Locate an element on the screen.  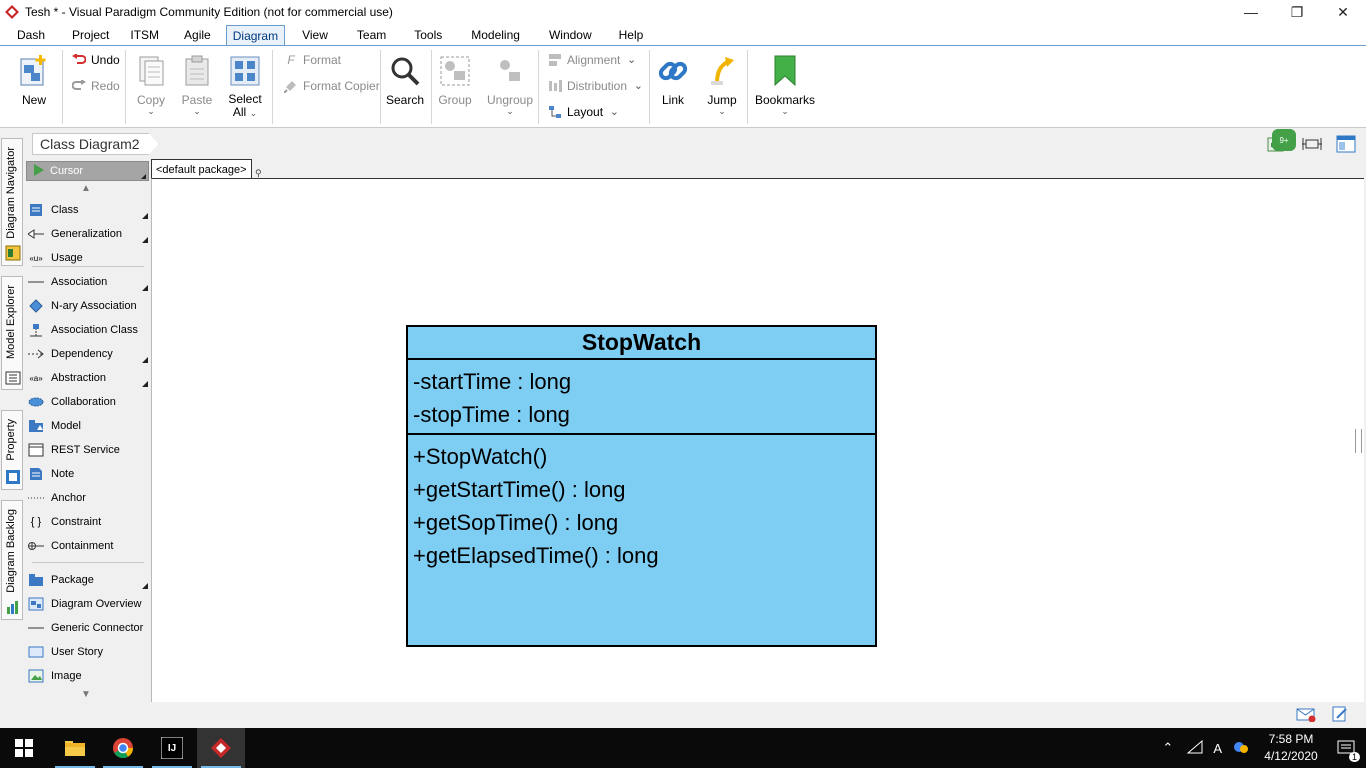
diagram-overview-icon is located at coordinates (36, 604).